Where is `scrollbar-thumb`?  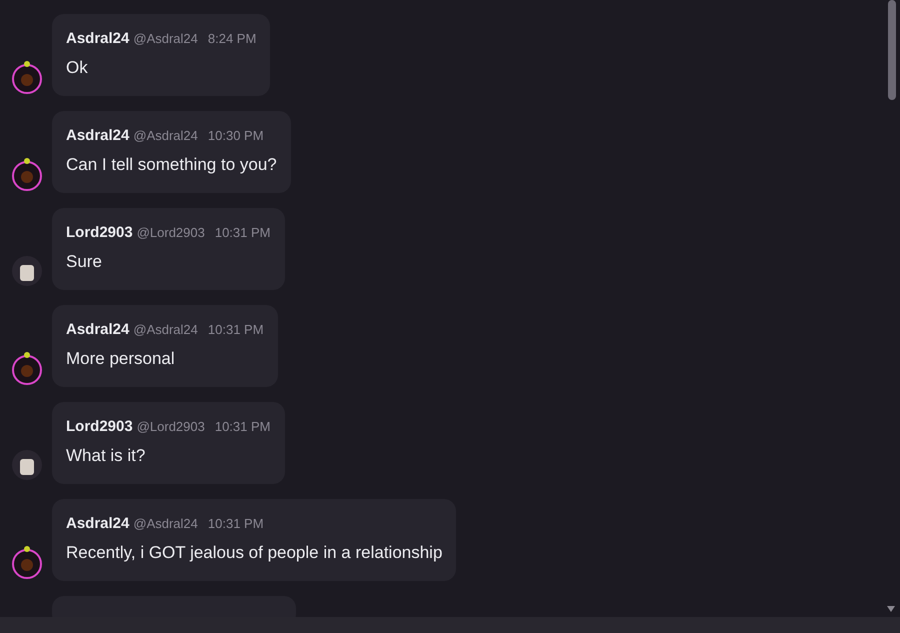
scrollbar-thumb is located at coordinates (892, 50).